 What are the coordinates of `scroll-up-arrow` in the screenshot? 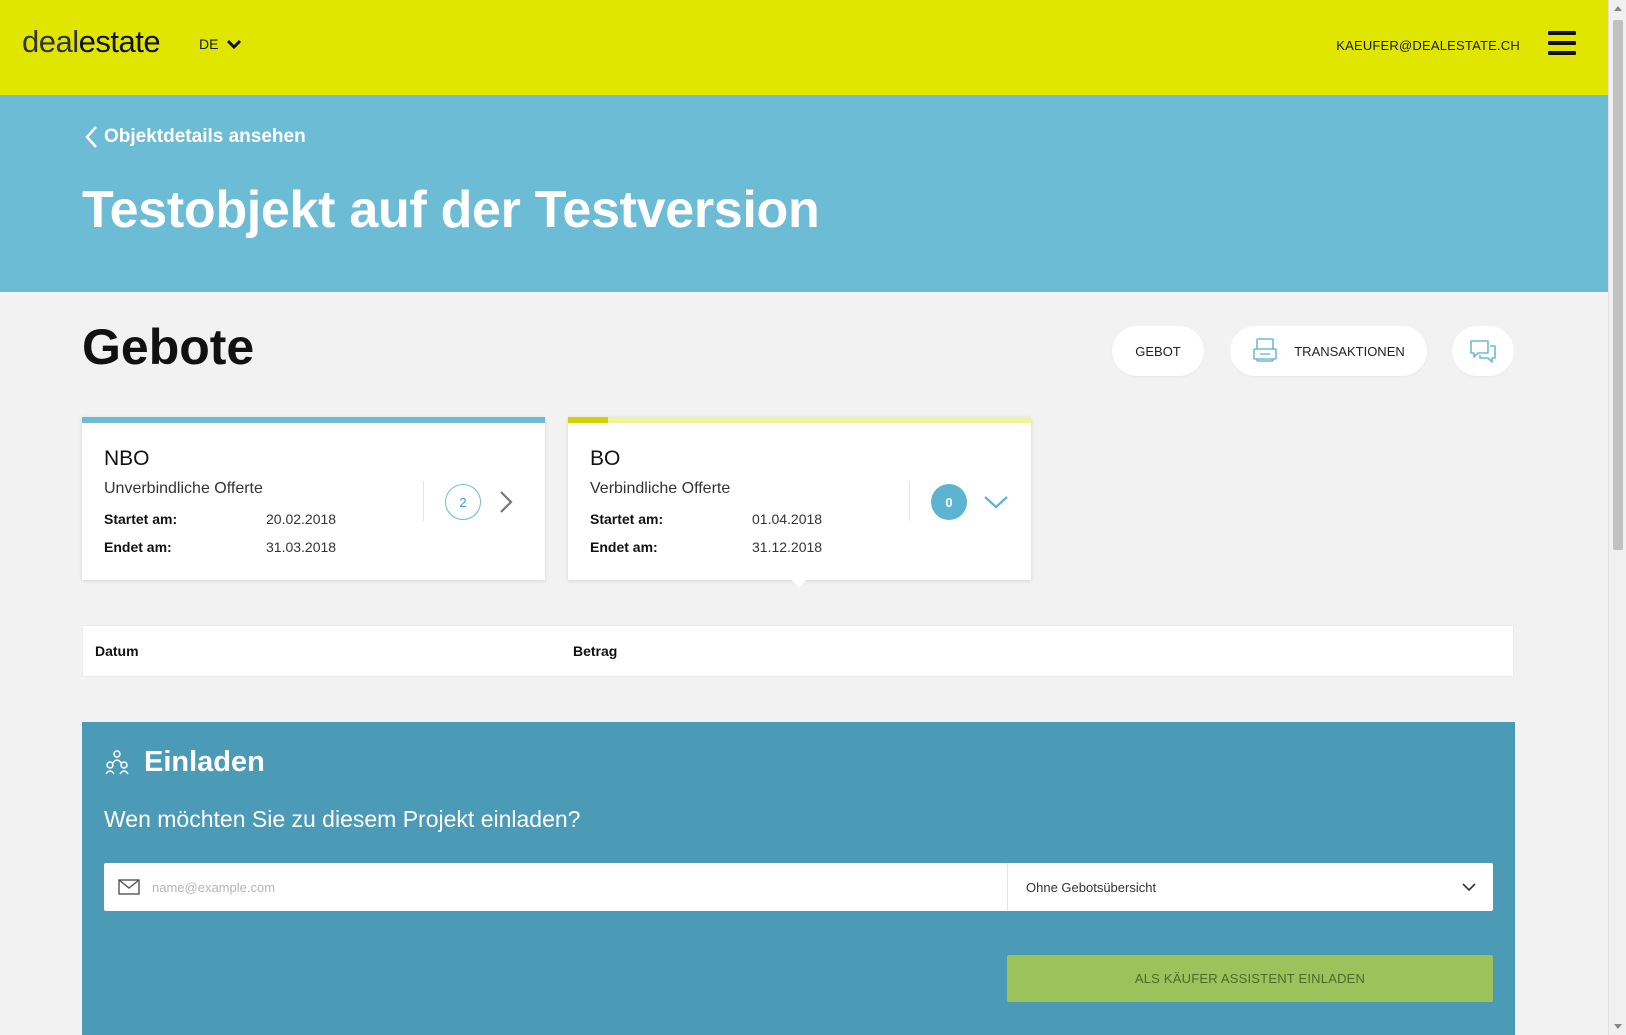 It's located at (1618, 8).